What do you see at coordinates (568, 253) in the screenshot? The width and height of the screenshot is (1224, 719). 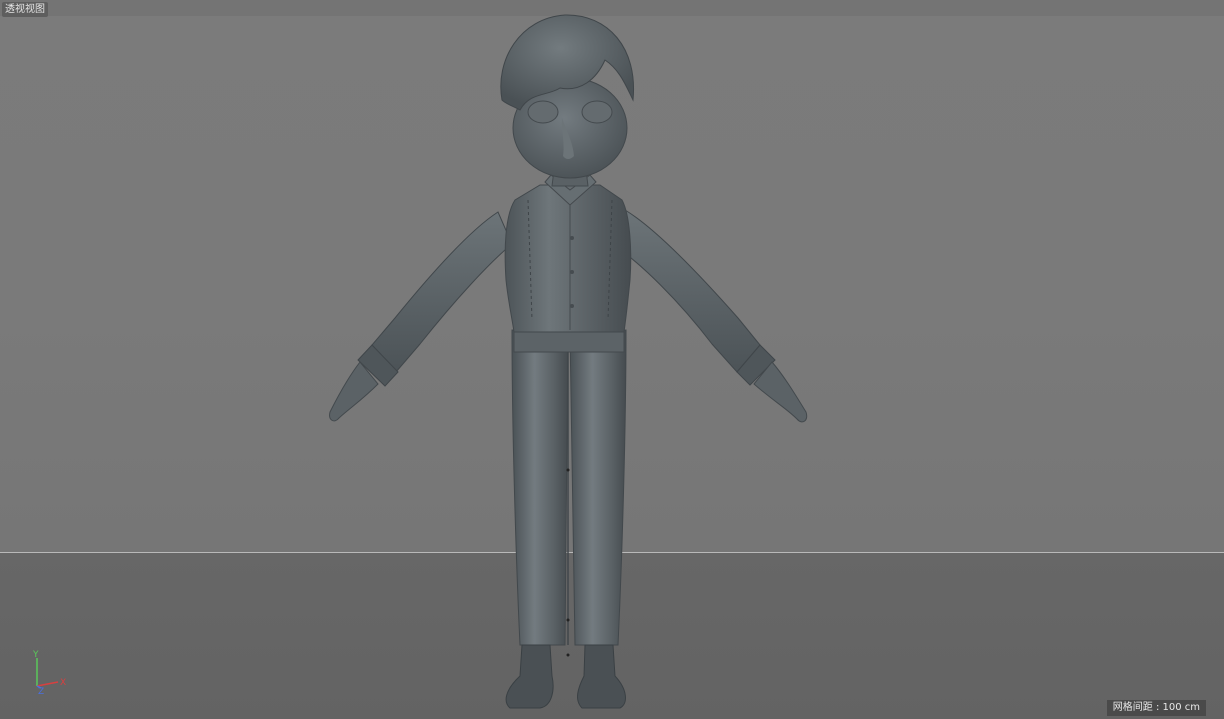 I see `torso` at bounding box center [568, 253].